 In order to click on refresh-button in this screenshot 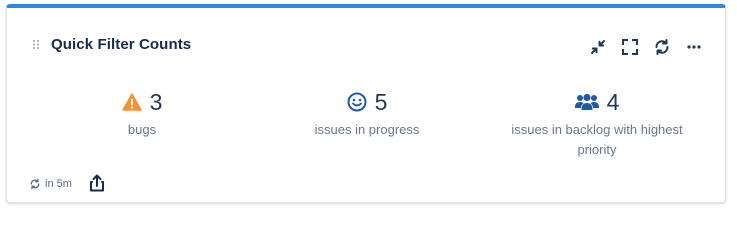, I will do `click(662, 47)`.